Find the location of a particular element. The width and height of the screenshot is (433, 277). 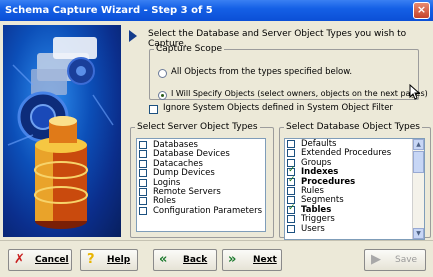

cancel-button: ✗ Cancel is located at coordinates (40, 260).